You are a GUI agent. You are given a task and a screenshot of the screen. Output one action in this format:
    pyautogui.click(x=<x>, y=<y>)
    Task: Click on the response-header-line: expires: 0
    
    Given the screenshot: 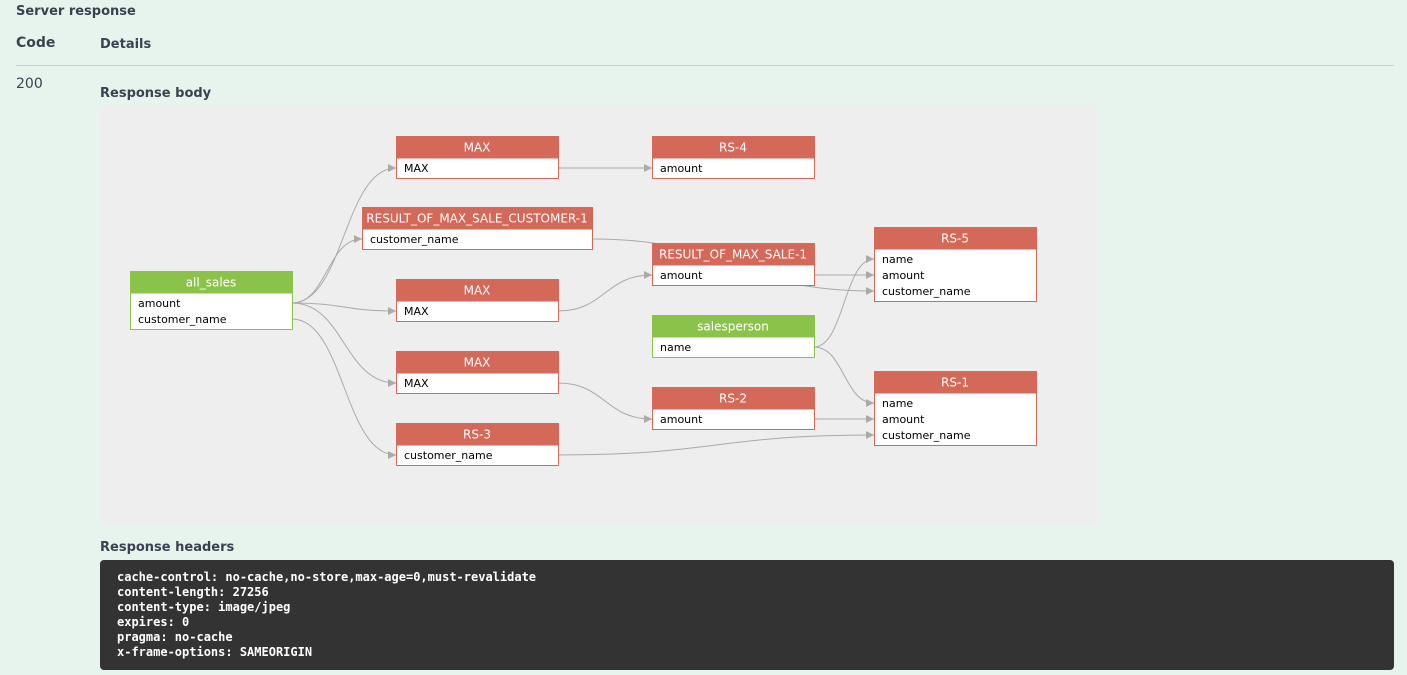 What is the action you would take?
    pyautogui.click(x=153, y=622)
    